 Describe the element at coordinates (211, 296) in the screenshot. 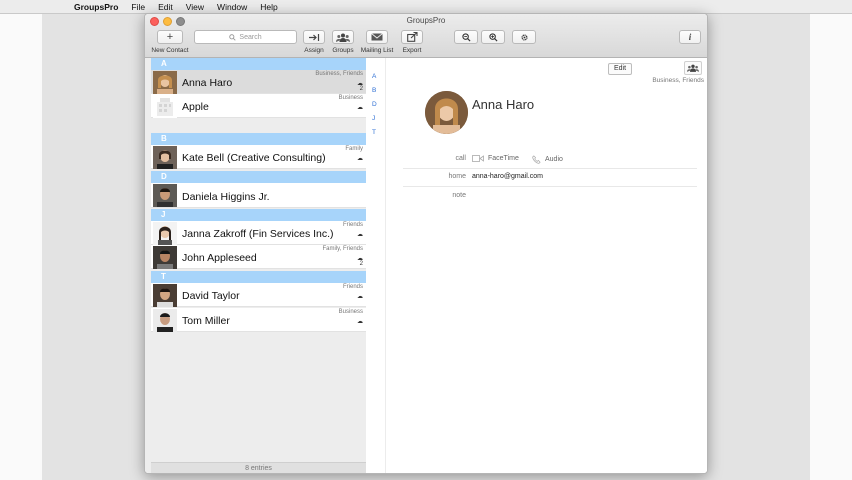

I see `contact-name: David Taylor` at that location.